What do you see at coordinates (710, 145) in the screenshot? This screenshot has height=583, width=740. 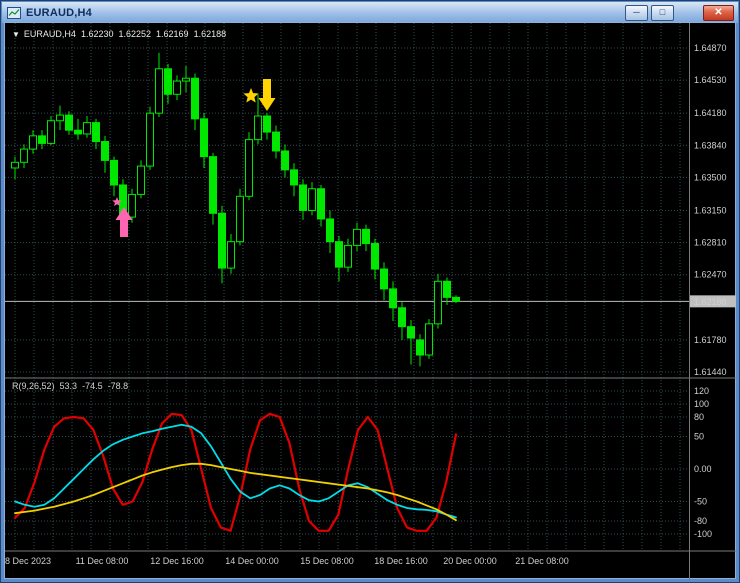 I see `price-axis-label: 1.63840` at bounding box center [710, 145].